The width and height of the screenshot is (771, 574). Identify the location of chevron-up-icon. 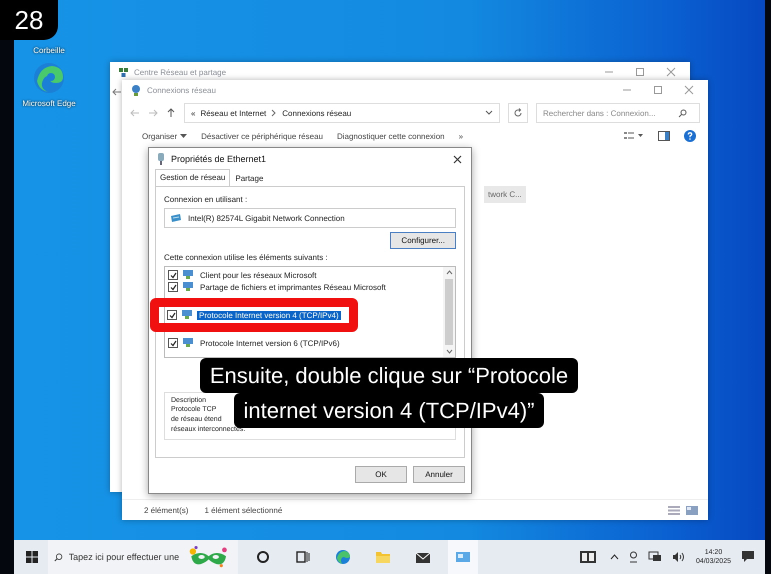
(614, 557).